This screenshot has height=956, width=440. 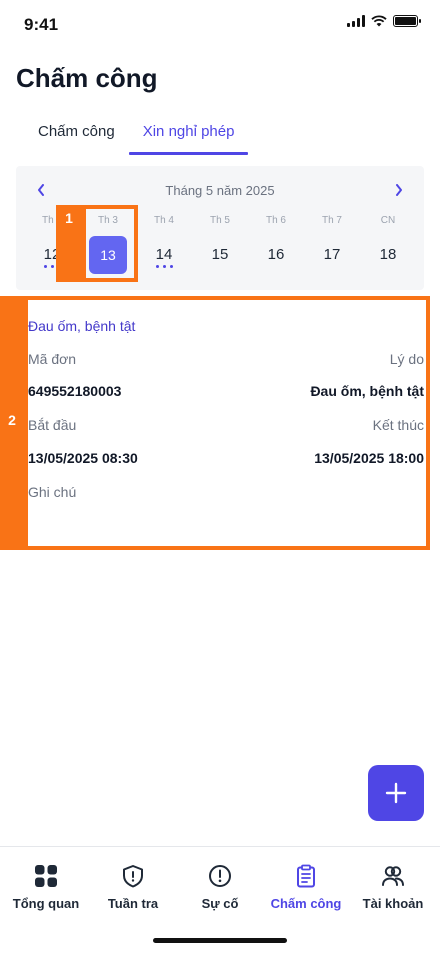 I want to click on home-indicator, so click(x=220, y=940).